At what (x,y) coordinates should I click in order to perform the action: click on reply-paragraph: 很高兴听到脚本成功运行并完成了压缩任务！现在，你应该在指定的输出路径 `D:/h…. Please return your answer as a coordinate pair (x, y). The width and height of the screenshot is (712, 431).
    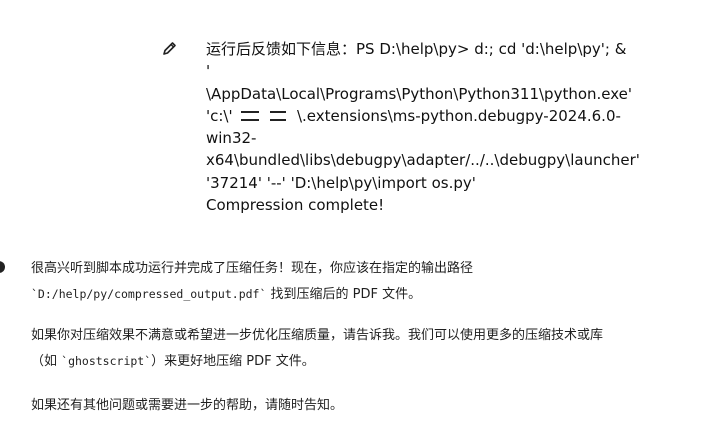
    Looking at the image, I should click on (356, 281).